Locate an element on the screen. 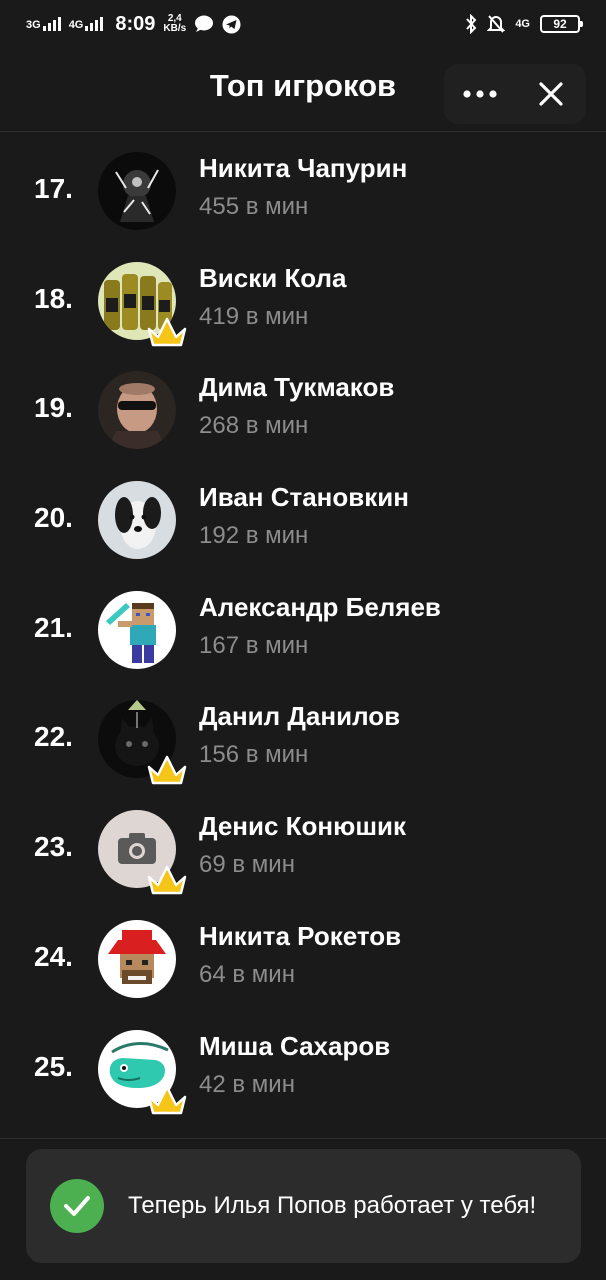  check-circle-icon is located at coordinates (77, 1206).